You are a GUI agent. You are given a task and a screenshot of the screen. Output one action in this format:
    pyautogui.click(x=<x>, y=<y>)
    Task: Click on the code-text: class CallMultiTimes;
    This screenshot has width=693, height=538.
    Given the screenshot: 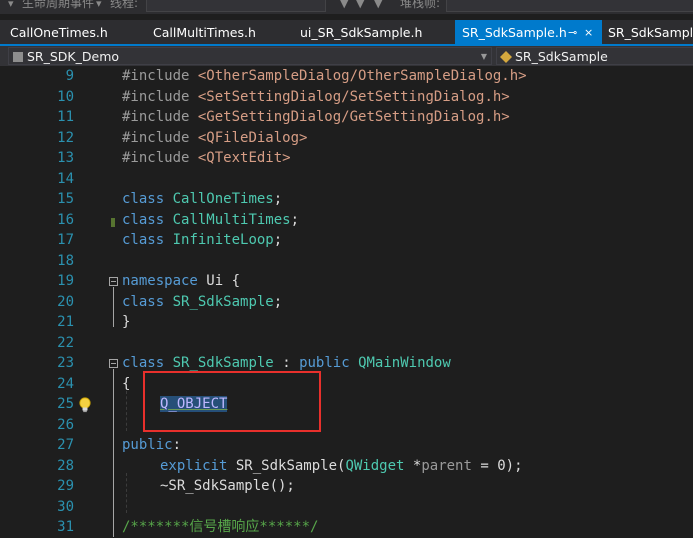 What is the action you would take?
    pyautogui.click(x=210, y=220)
    